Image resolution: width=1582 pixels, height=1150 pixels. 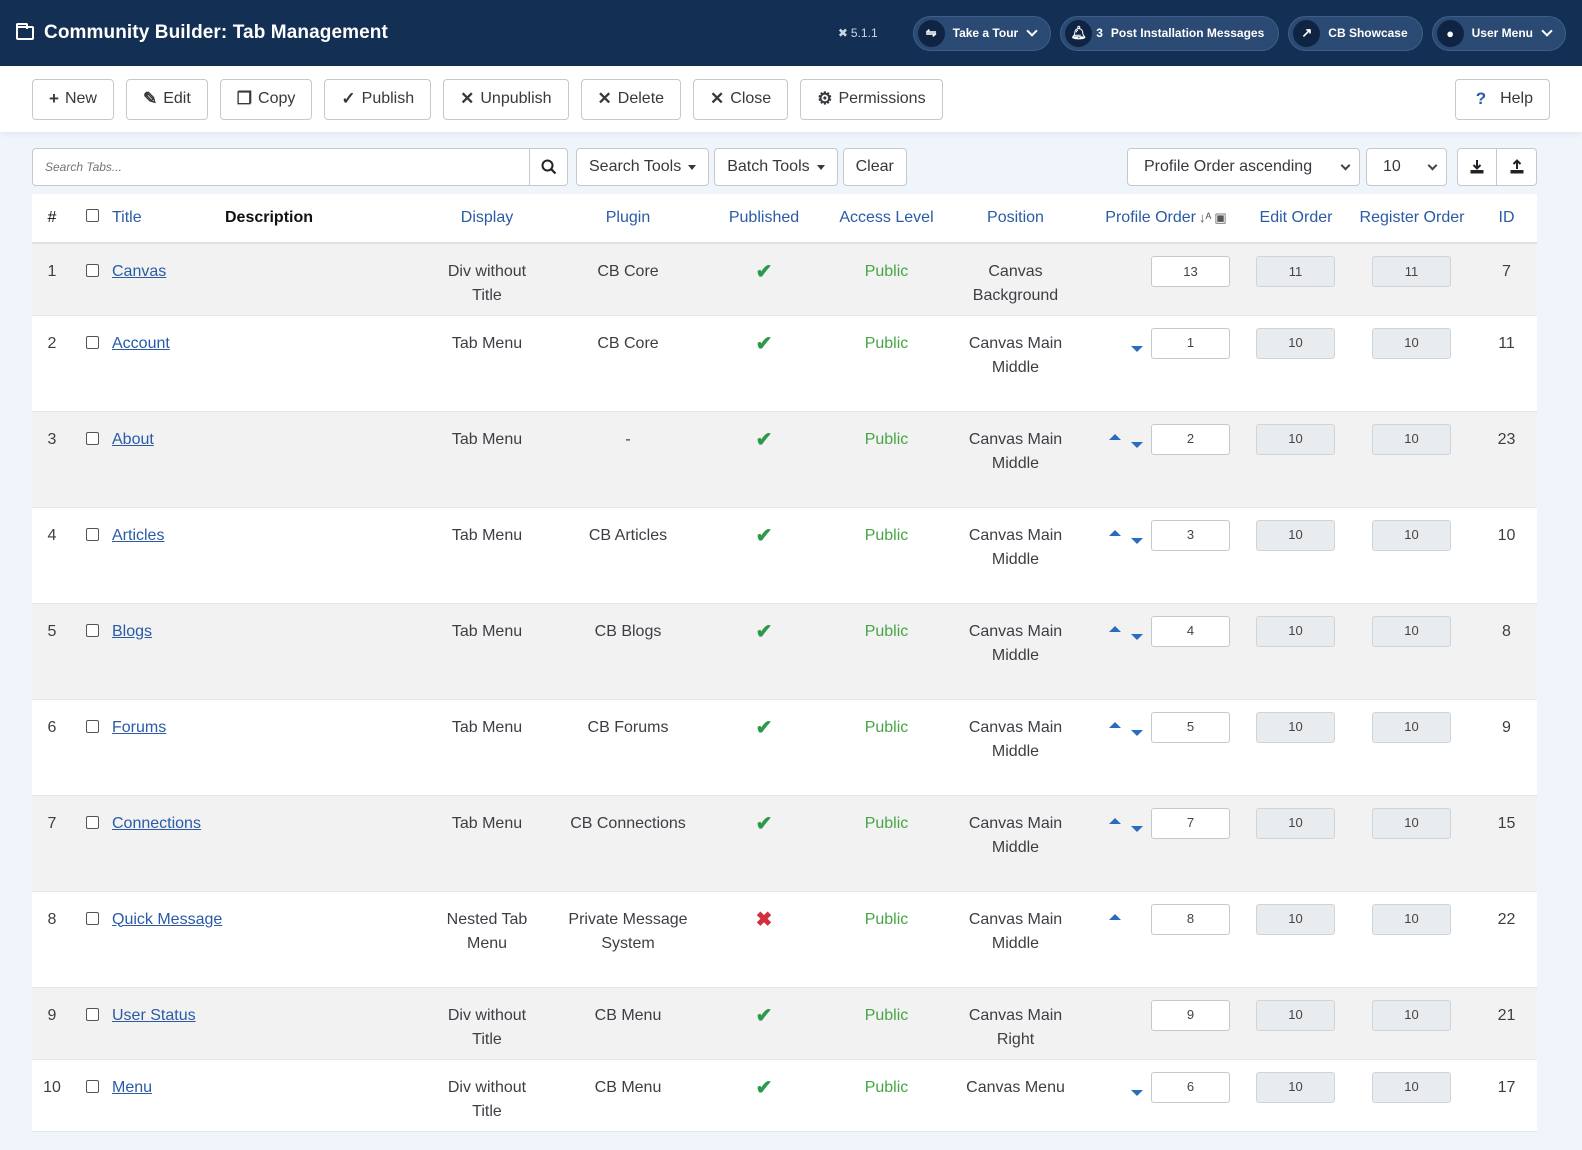 What do you see at coordinates (154, 1015) in the screenshot?
I see `row-title-link: User Status` at bounding box center [154, 1015].